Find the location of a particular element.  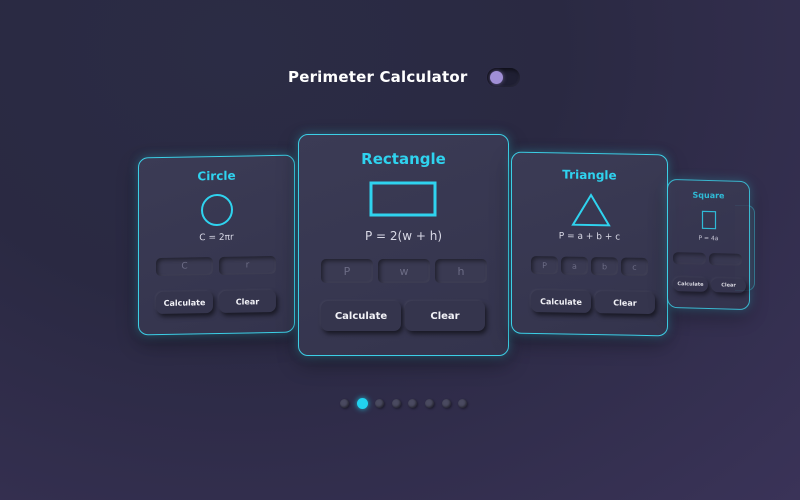

triangle-icon is located at coordinates (591, 210).